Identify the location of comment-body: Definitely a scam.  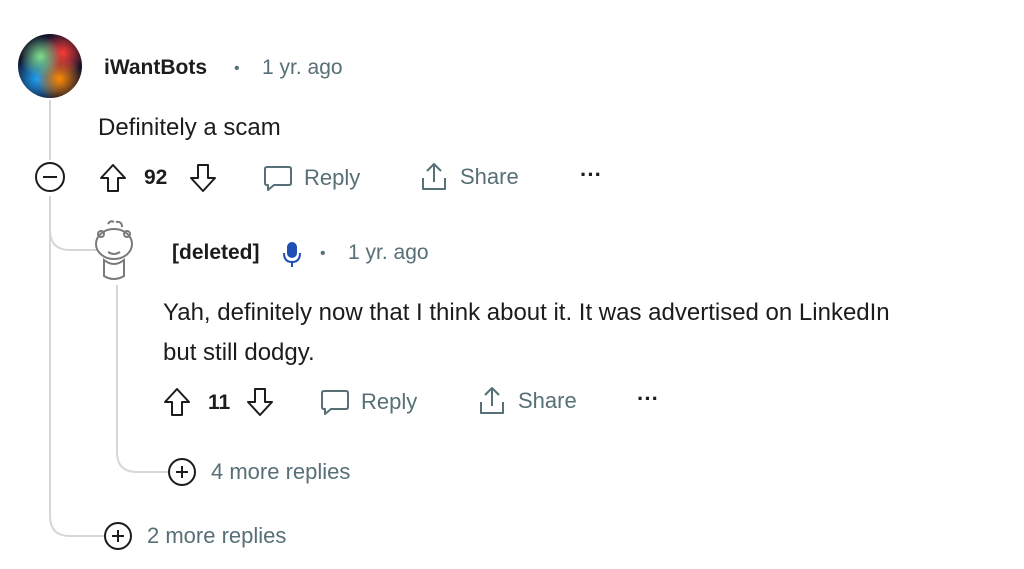
(189, 127).